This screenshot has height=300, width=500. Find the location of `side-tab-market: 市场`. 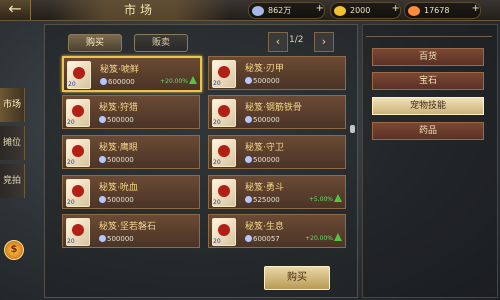

side-tab-market: 市场 is located at coordinates (12, 105).